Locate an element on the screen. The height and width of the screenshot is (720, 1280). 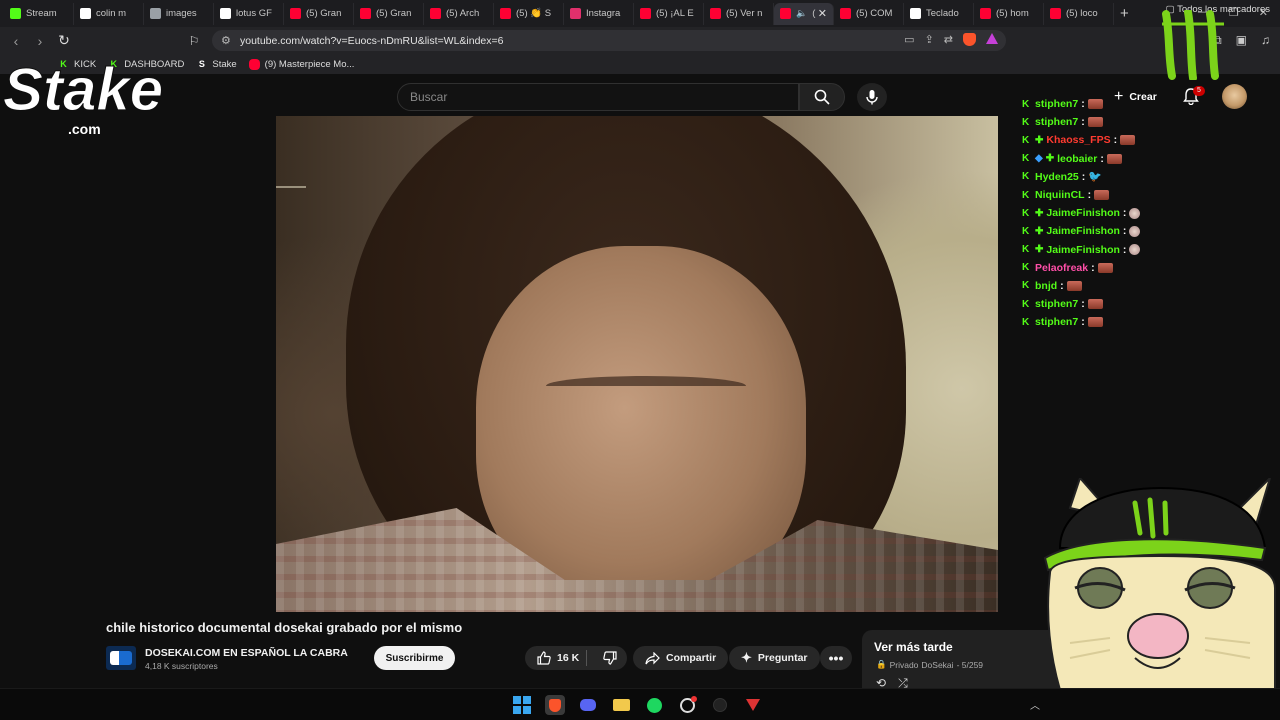
bookmark-page-icon: ⚐ is located at coordinates (194, 41).